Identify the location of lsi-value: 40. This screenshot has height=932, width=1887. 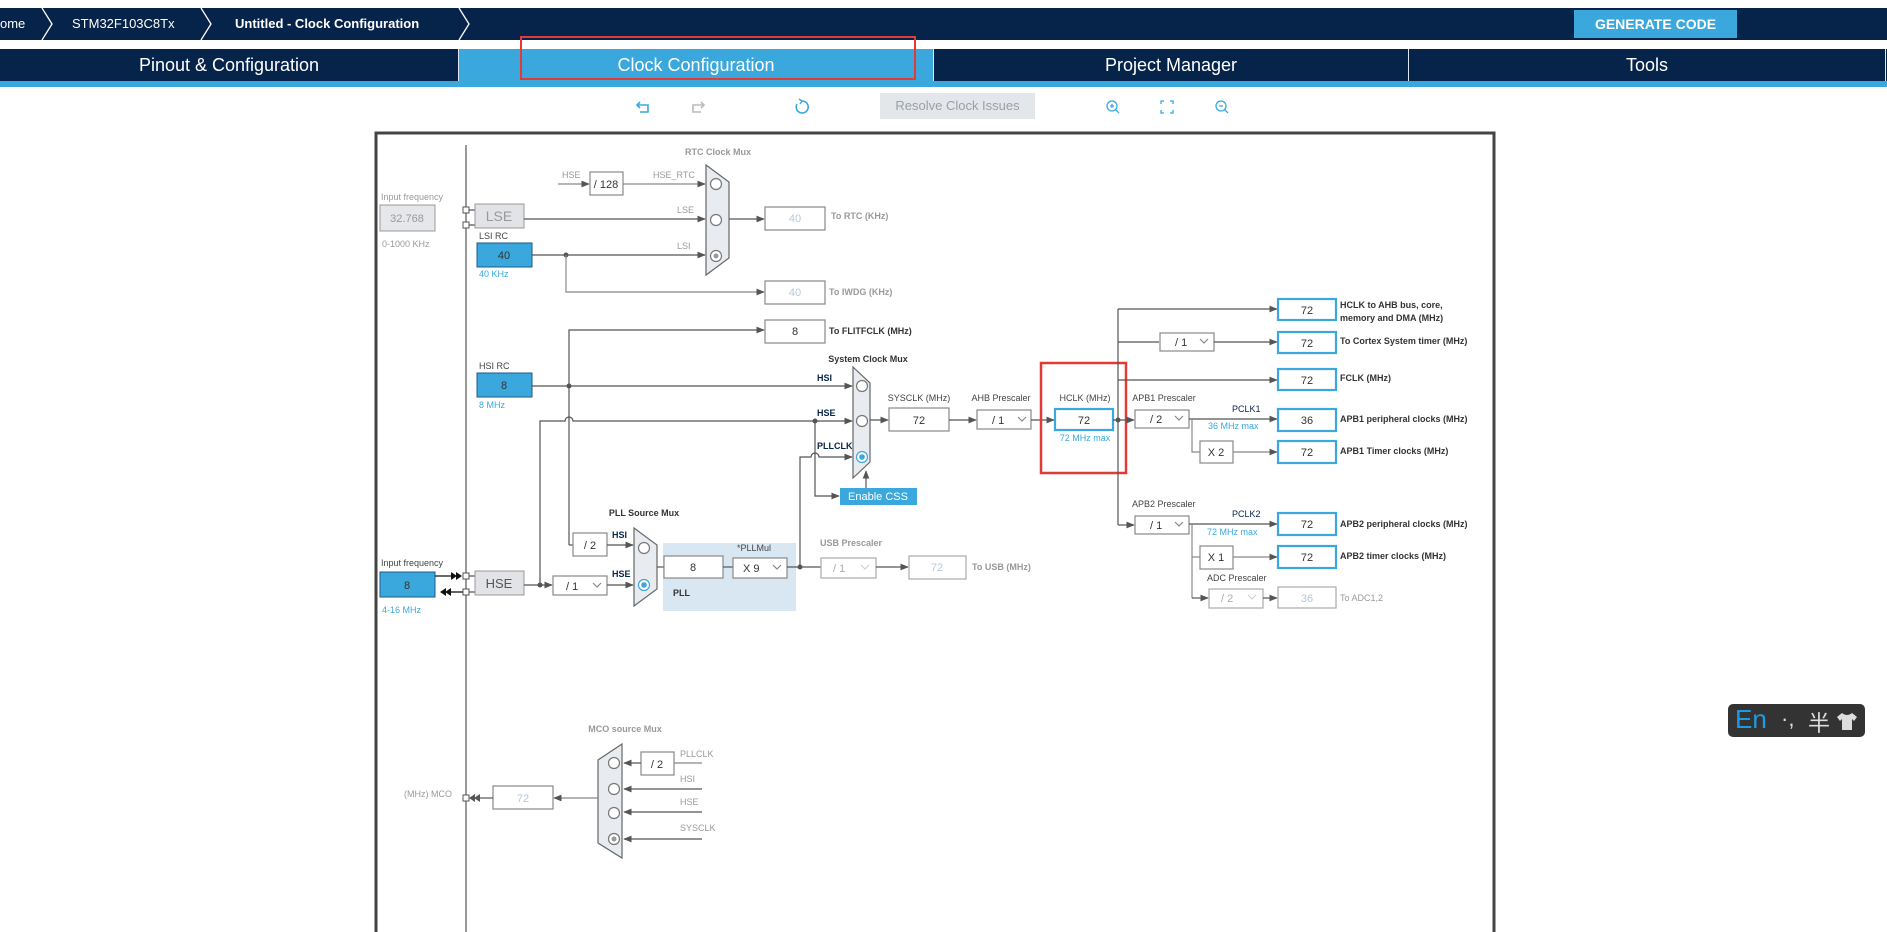
(504, 256).